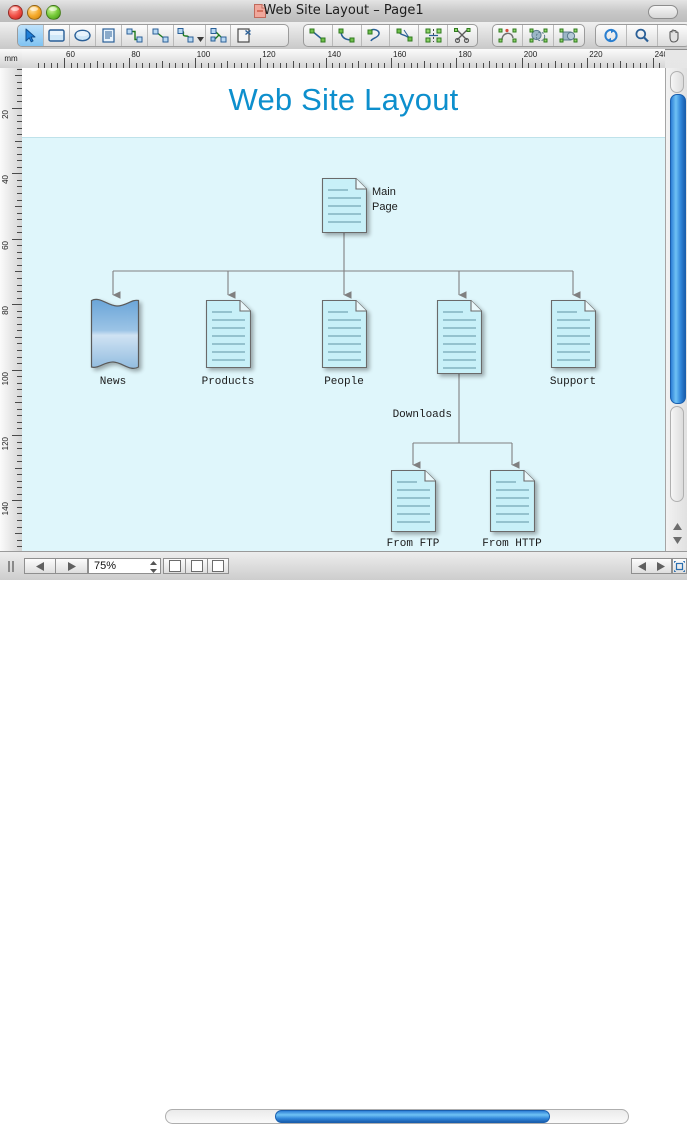 This screenshot has width=687, height=1131. Describe the element at coordinates (109, 35) in the screenshot. I see `text-block-icon` at that location.